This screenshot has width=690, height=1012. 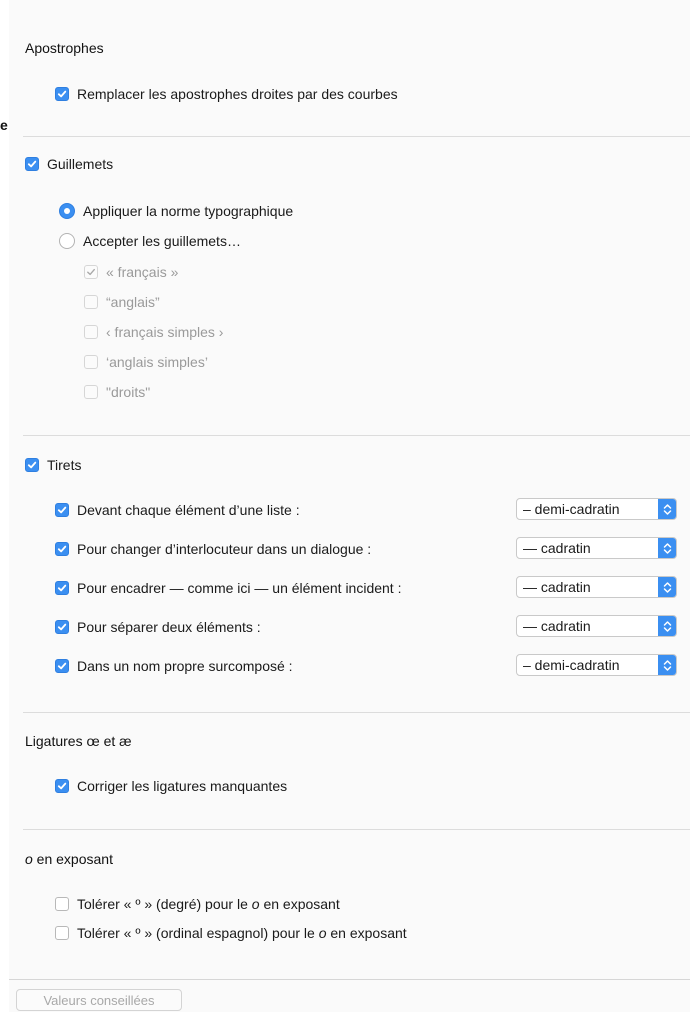 What do you see at coordinates (182, 786) in the screenshot?
I see `ligatures-option-label: Corriger les ligatures manquantes` at bounding box center [182, 786].